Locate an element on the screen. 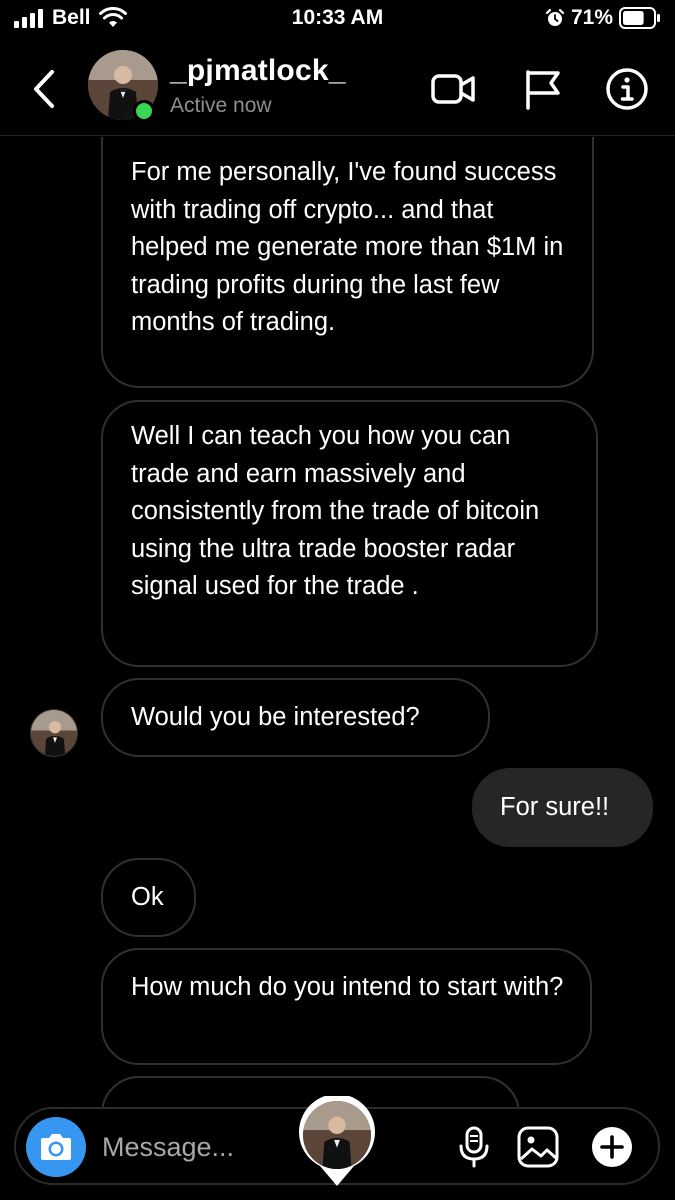 The height and width of the screenshot is (1200, 675). pin-avatar is located at coordinates (337, 1135).